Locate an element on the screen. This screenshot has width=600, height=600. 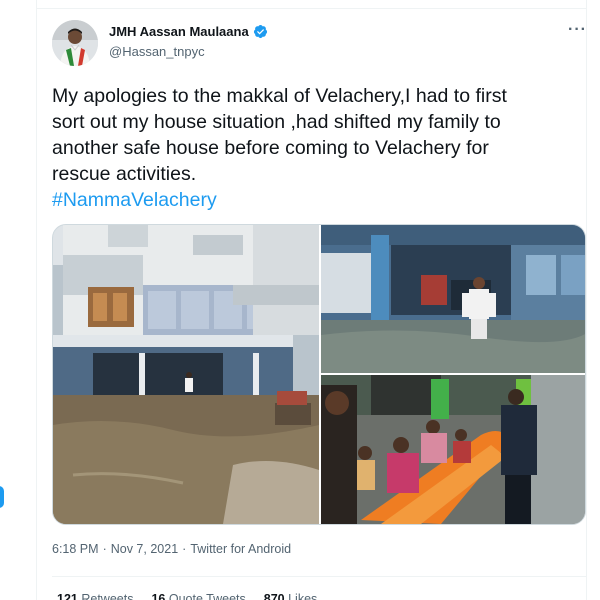
quotes-count: 16 is located at coordinates (158, 596).